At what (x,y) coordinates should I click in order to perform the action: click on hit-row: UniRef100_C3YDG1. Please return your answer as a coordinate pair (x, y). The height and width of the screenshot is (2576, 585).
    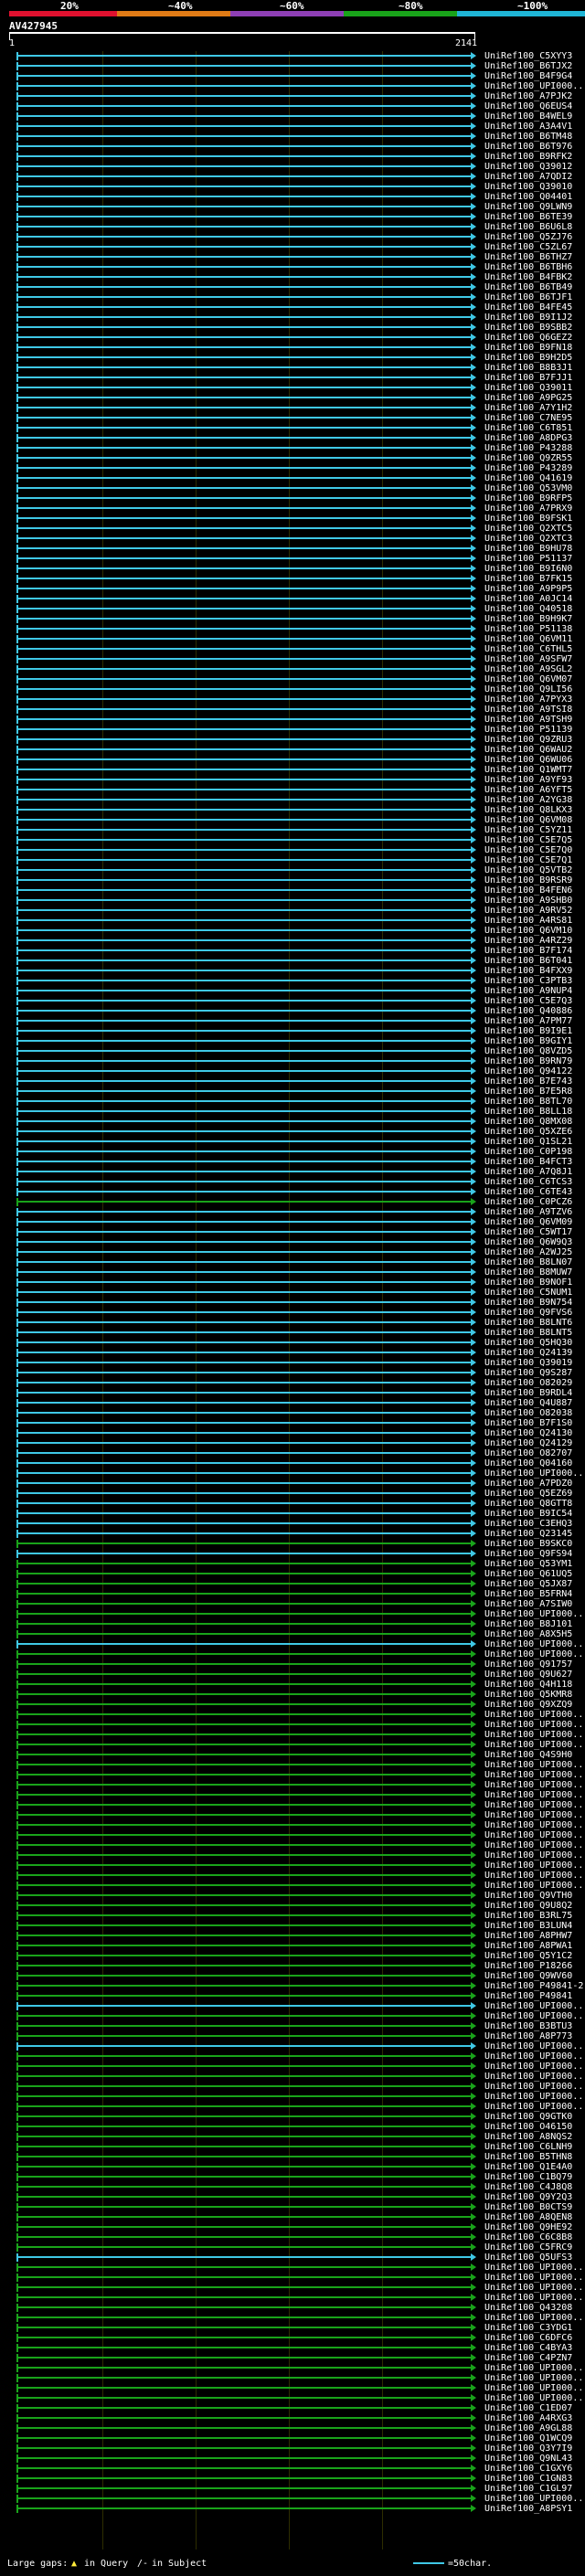
    Looking at the image, I should click on (293, 2328).